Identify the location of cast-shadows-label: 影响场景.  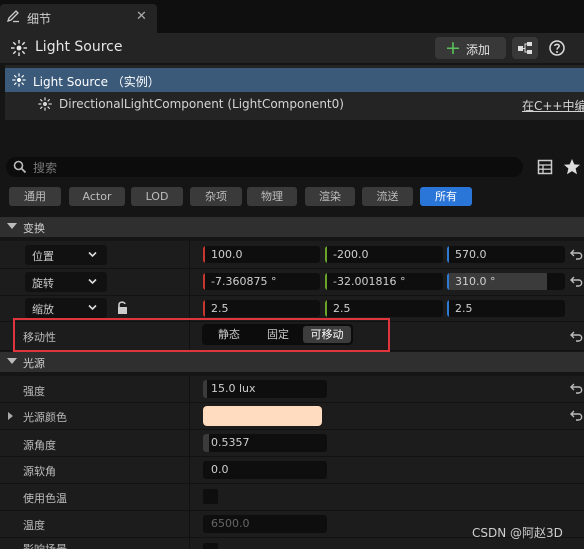
(45, 545).